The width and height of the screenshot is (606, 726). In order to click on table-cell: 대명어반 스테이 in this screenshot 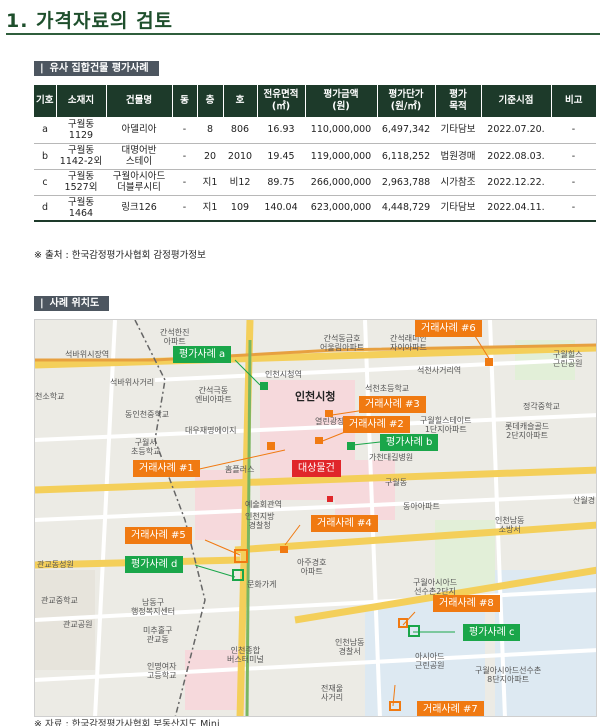, I will do `click(139, 156)`.